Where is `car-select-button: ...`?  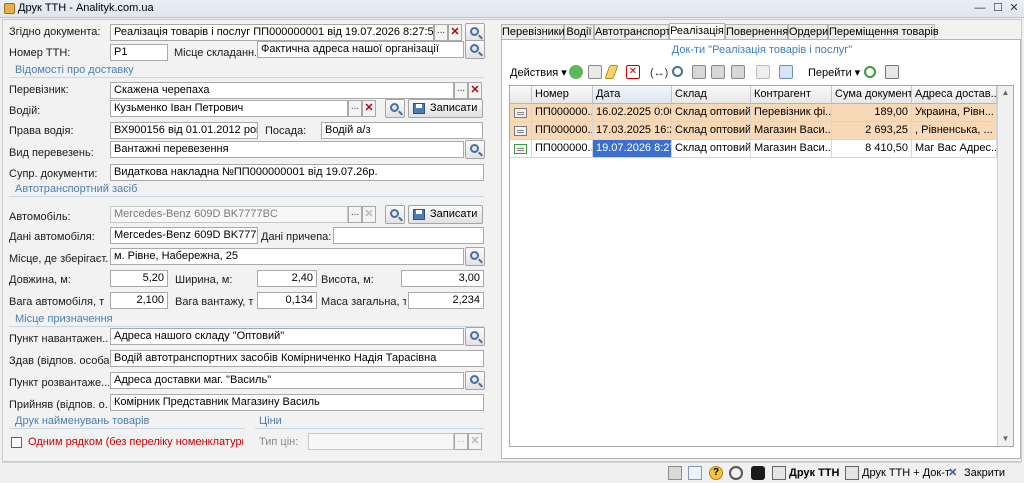
car-select-button: ... is located at coordinates (355, 214).